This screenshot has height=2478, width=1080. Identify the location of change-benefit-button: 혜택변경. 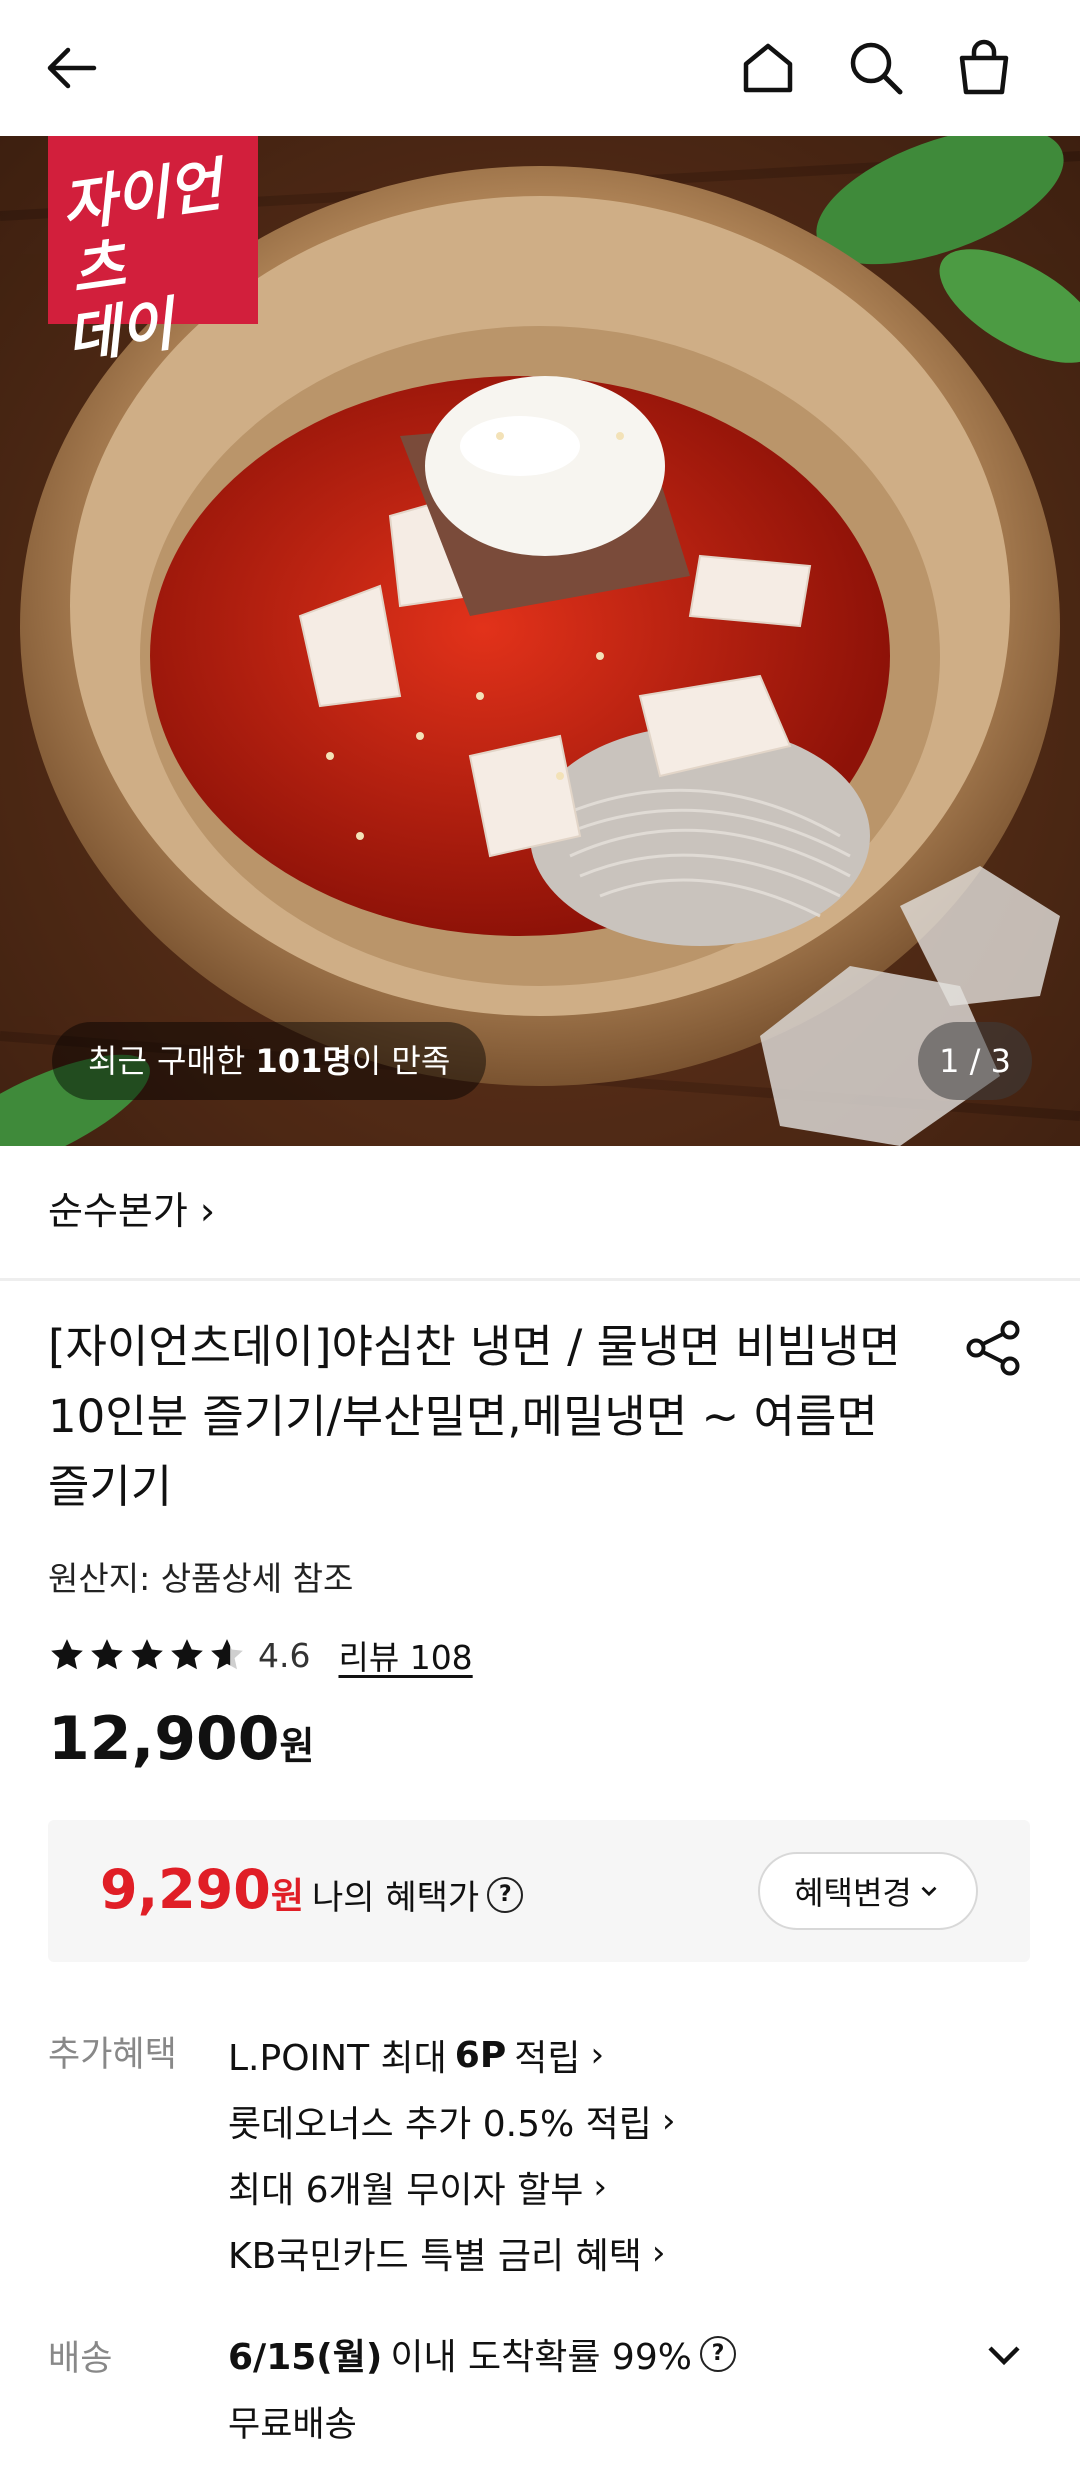
(868, 1891).